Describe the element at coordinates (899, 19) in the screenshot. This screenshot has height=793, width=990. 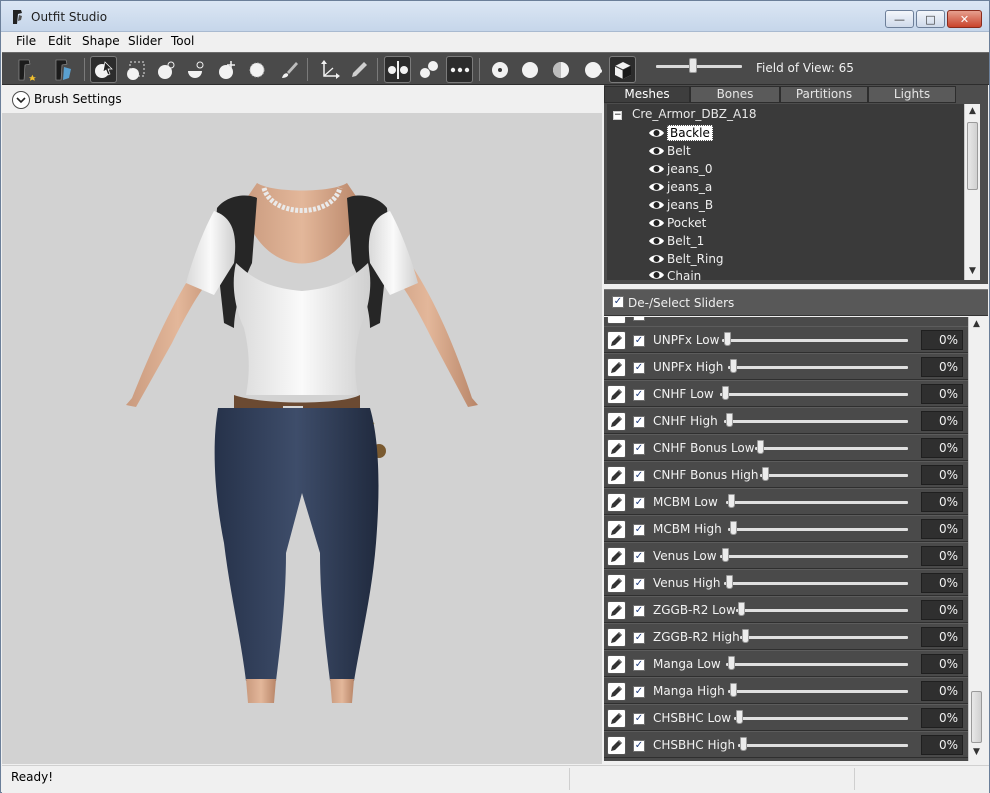
I see `minimize-button: —` at that location.